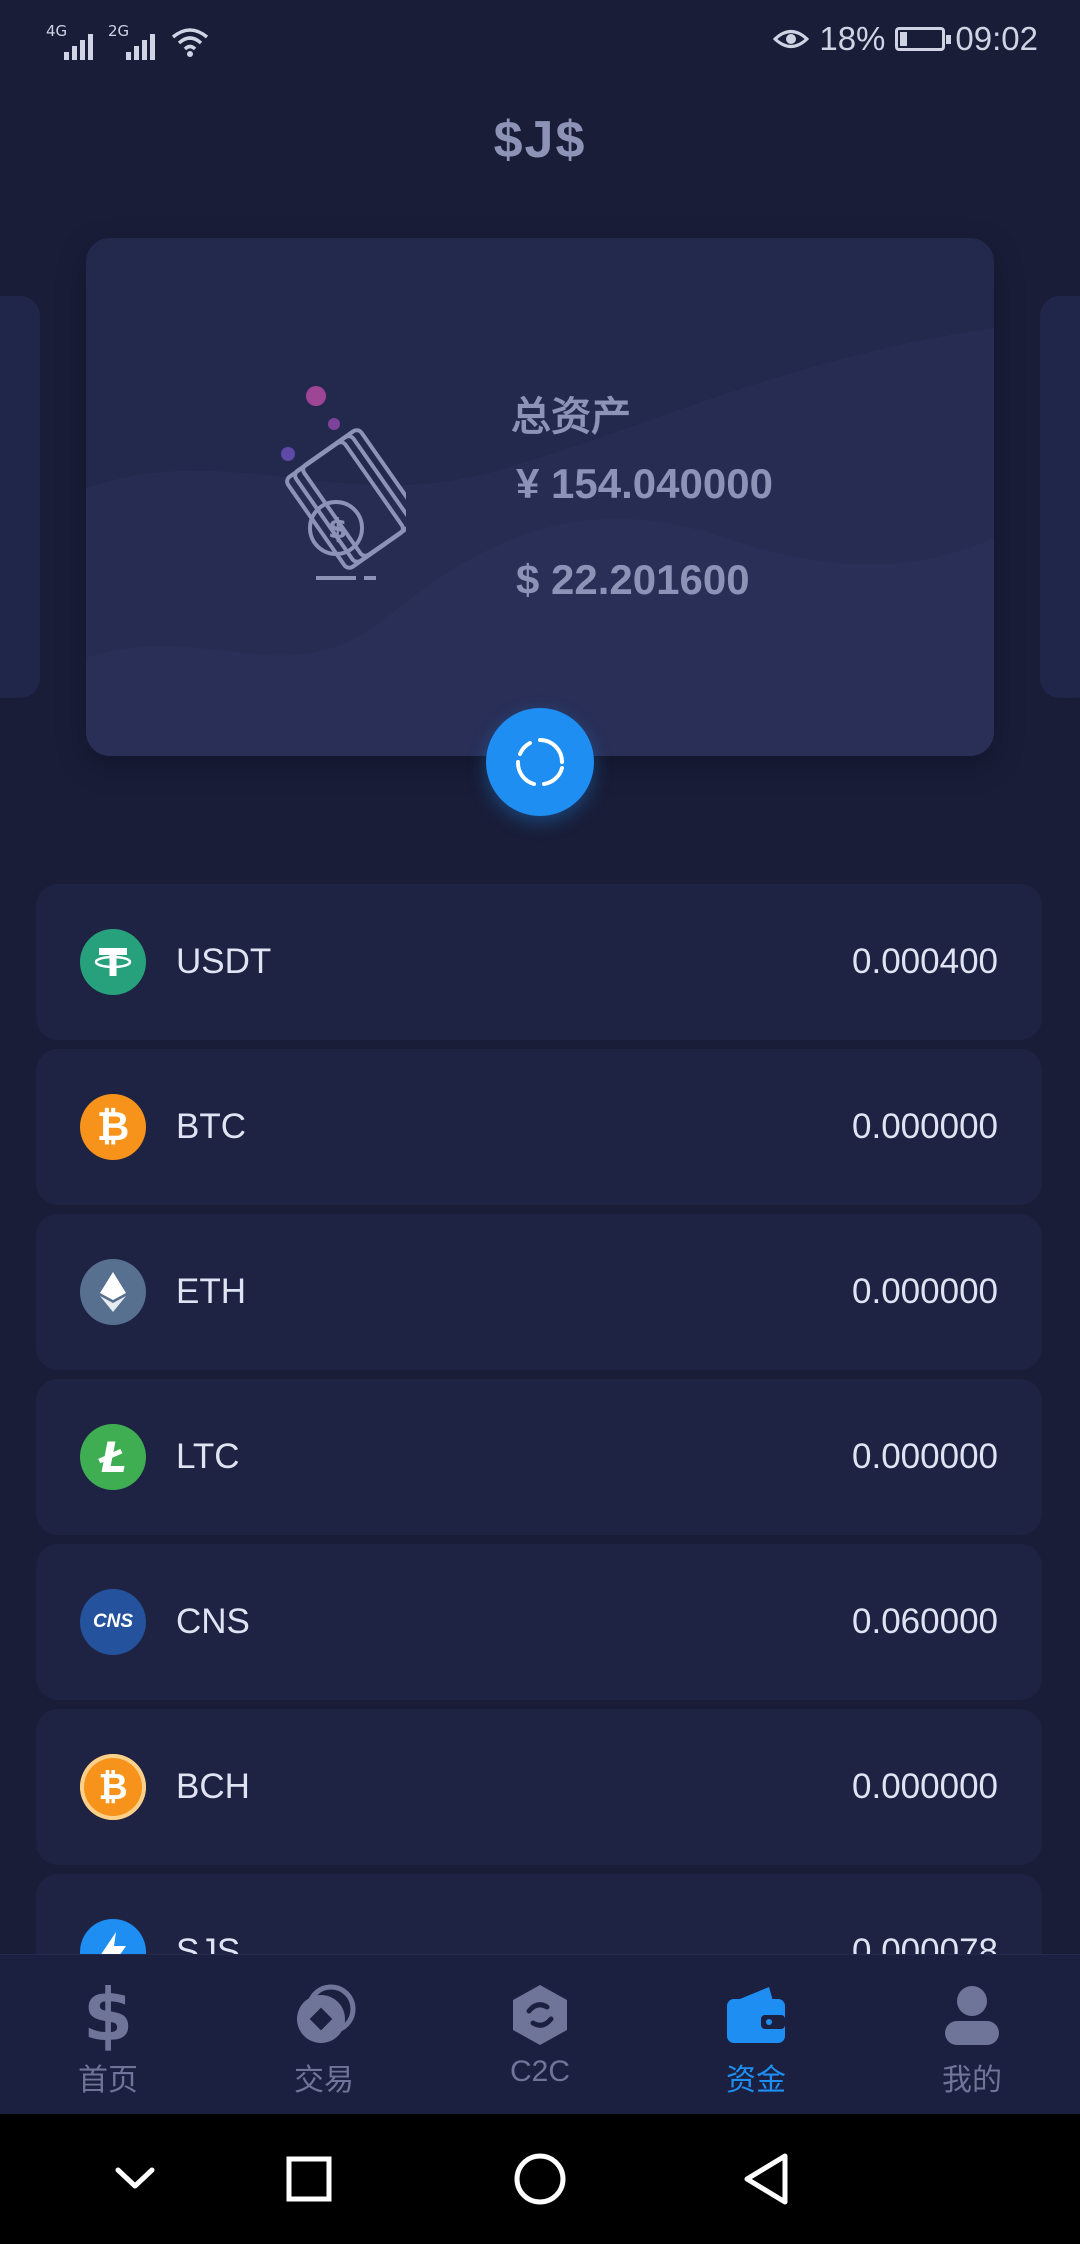 This screenshot has height=2244, width=1080. Describe the element at coordinates (539, 962) in the screenshot. I see `asset-row-usdt: USDT 0.000400` at that location.